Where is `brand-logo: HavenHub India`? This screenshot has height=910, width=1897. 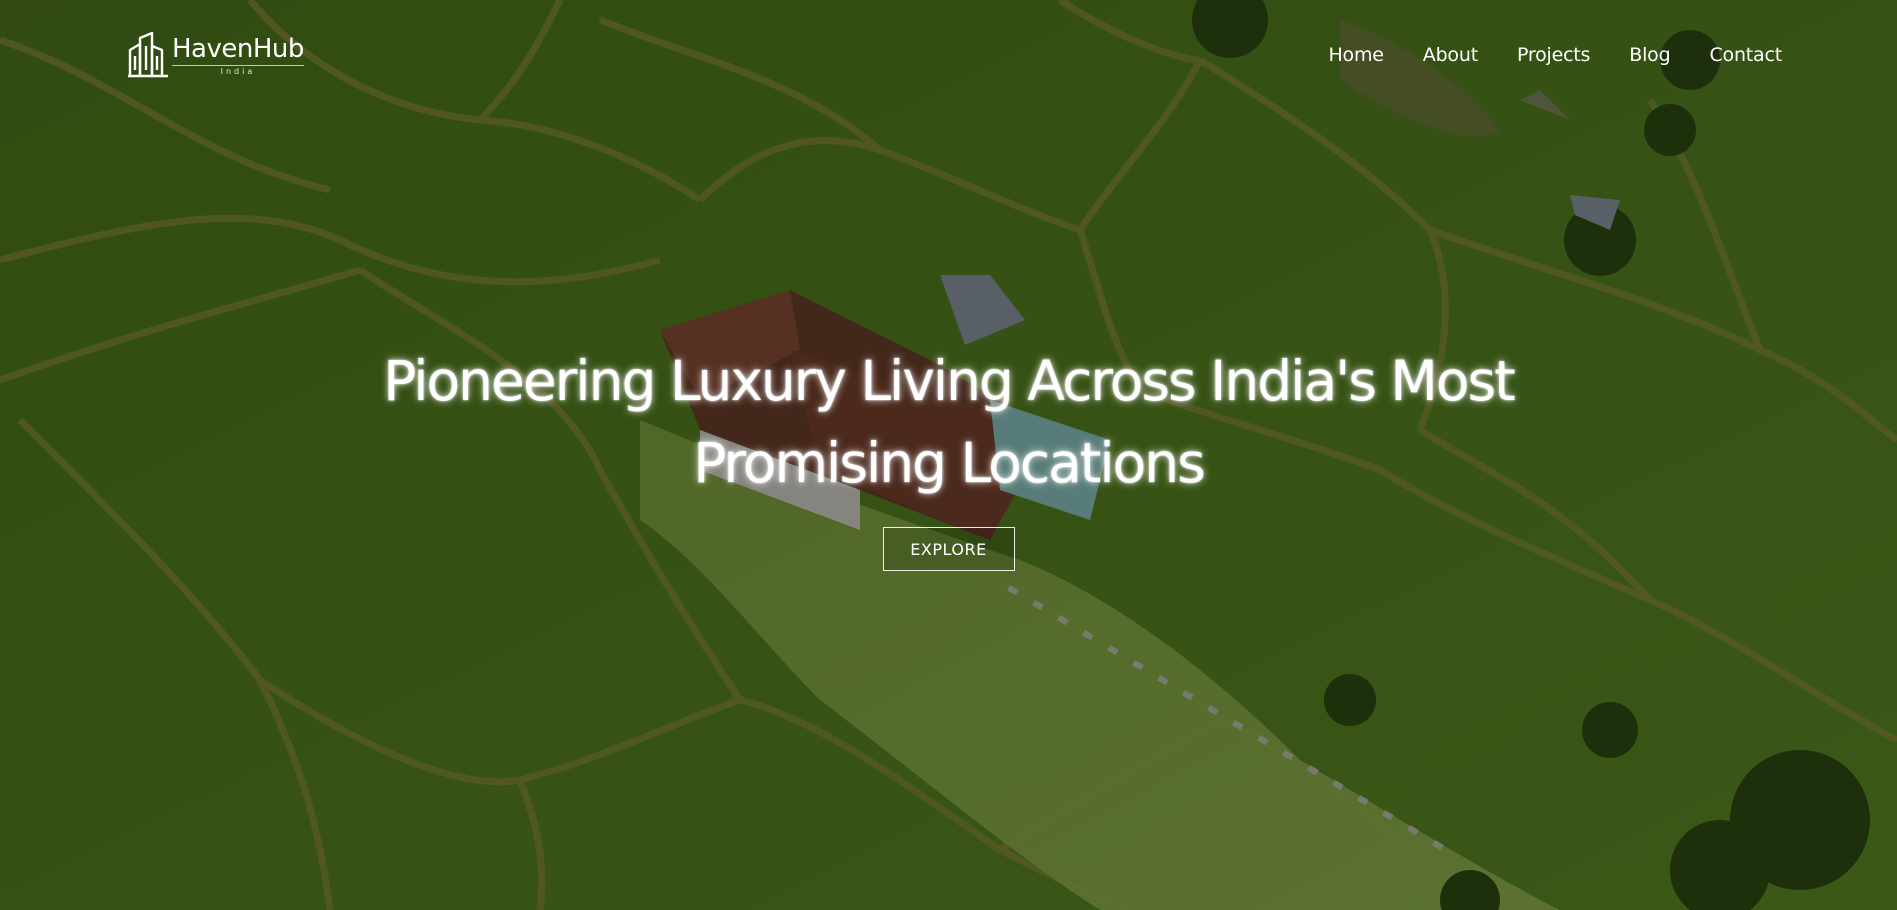
brand-logo: HavenHub India is located at coordinates (216, 55).